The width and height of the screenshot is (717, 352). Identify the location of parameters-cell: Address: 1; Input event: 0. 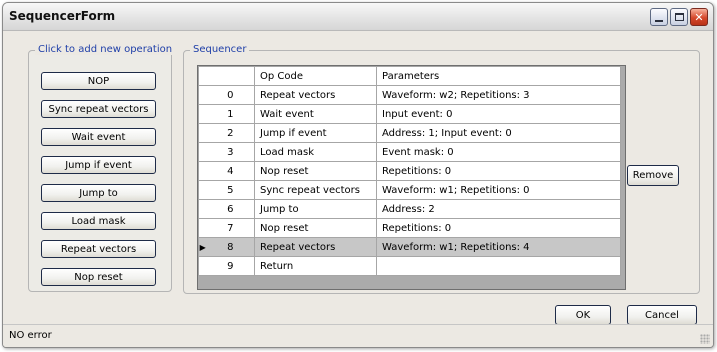
(498, 133).